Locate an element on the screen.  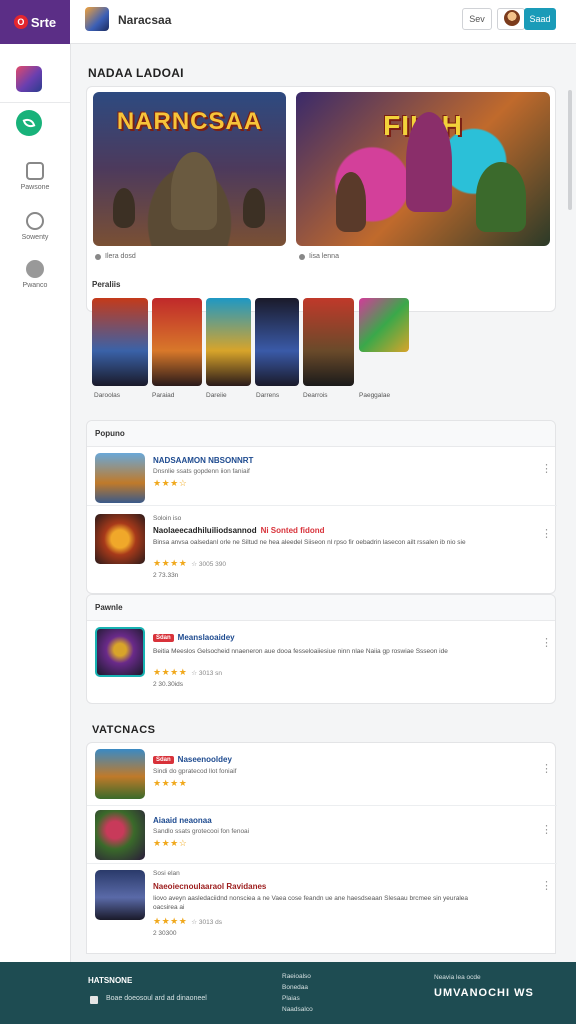
footer-link: Bonedaa is located at coordinates (295, 987).